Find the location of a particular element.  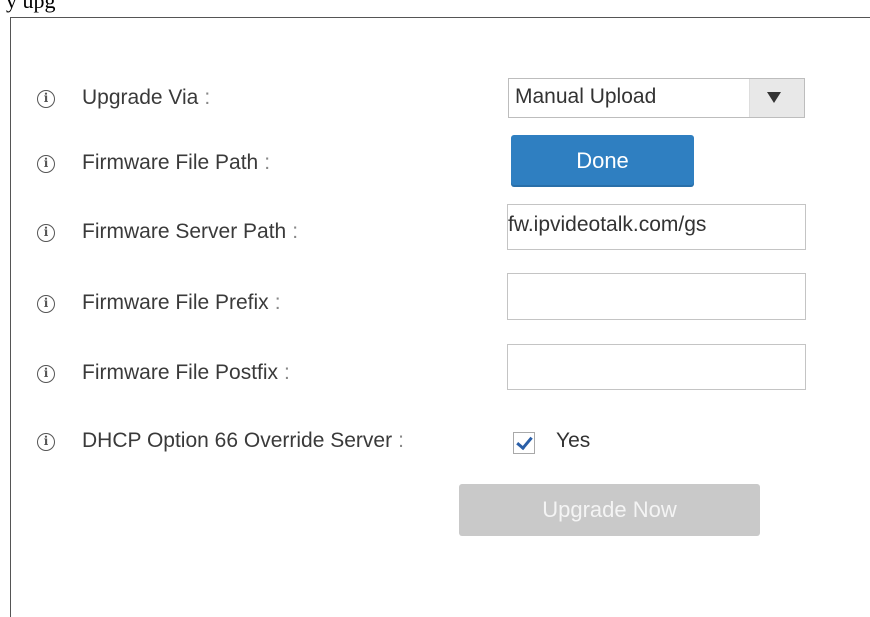

firmware-file-prefix-input is located at coordinates (656, 296).